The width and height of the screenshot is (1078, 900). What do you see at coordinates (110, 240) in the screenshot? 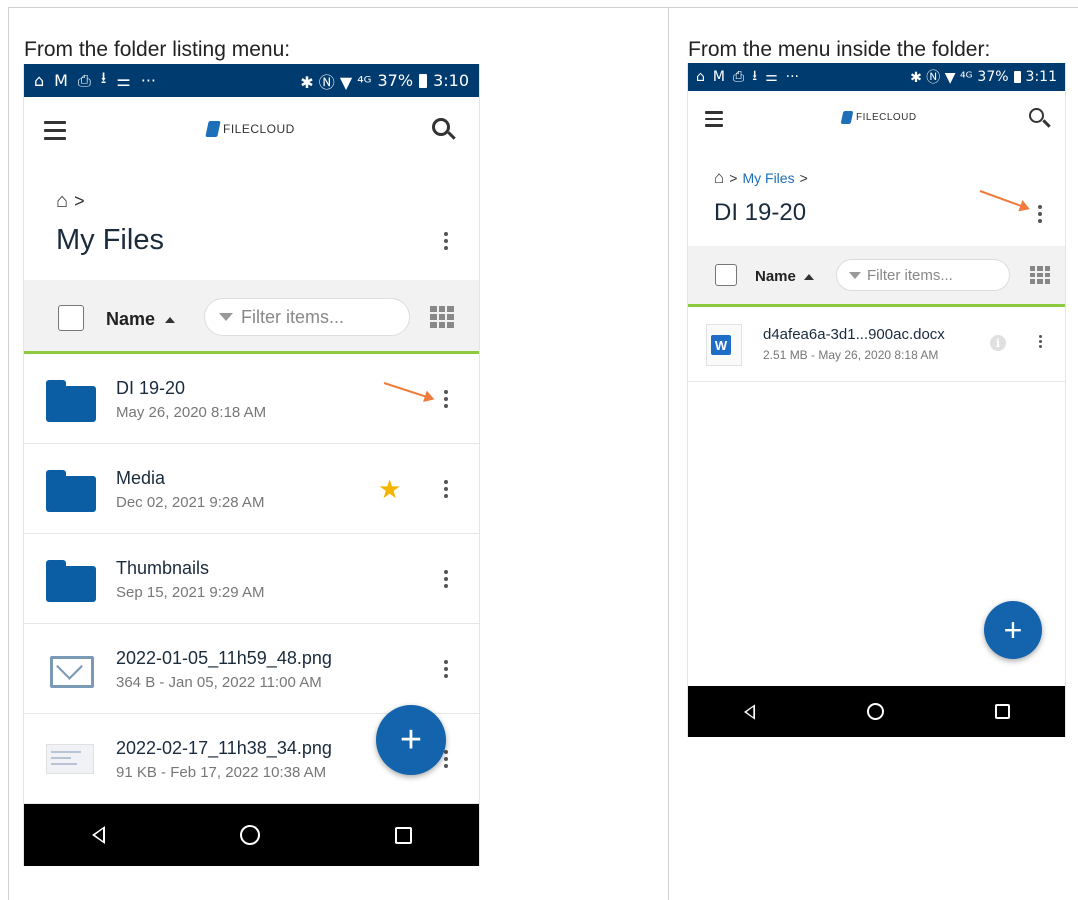
I see `page-title: My Files` at bounding box center [110, 240].